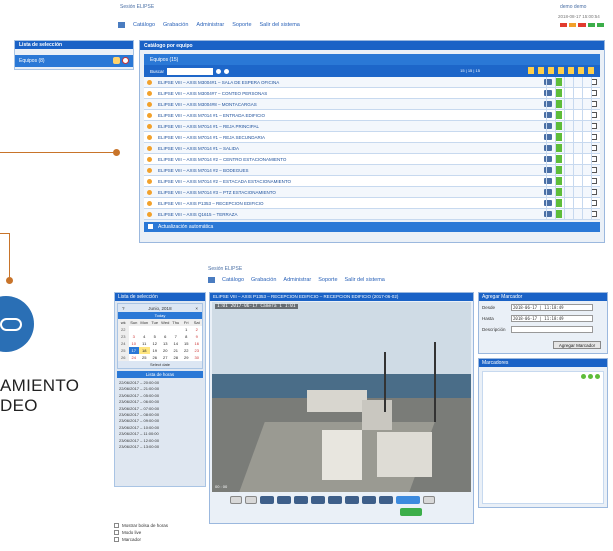 The image size is (613, 551). Describe the element at coordinates (165, 343) in the screenshot. I see `calendar-day: 13` at that location.